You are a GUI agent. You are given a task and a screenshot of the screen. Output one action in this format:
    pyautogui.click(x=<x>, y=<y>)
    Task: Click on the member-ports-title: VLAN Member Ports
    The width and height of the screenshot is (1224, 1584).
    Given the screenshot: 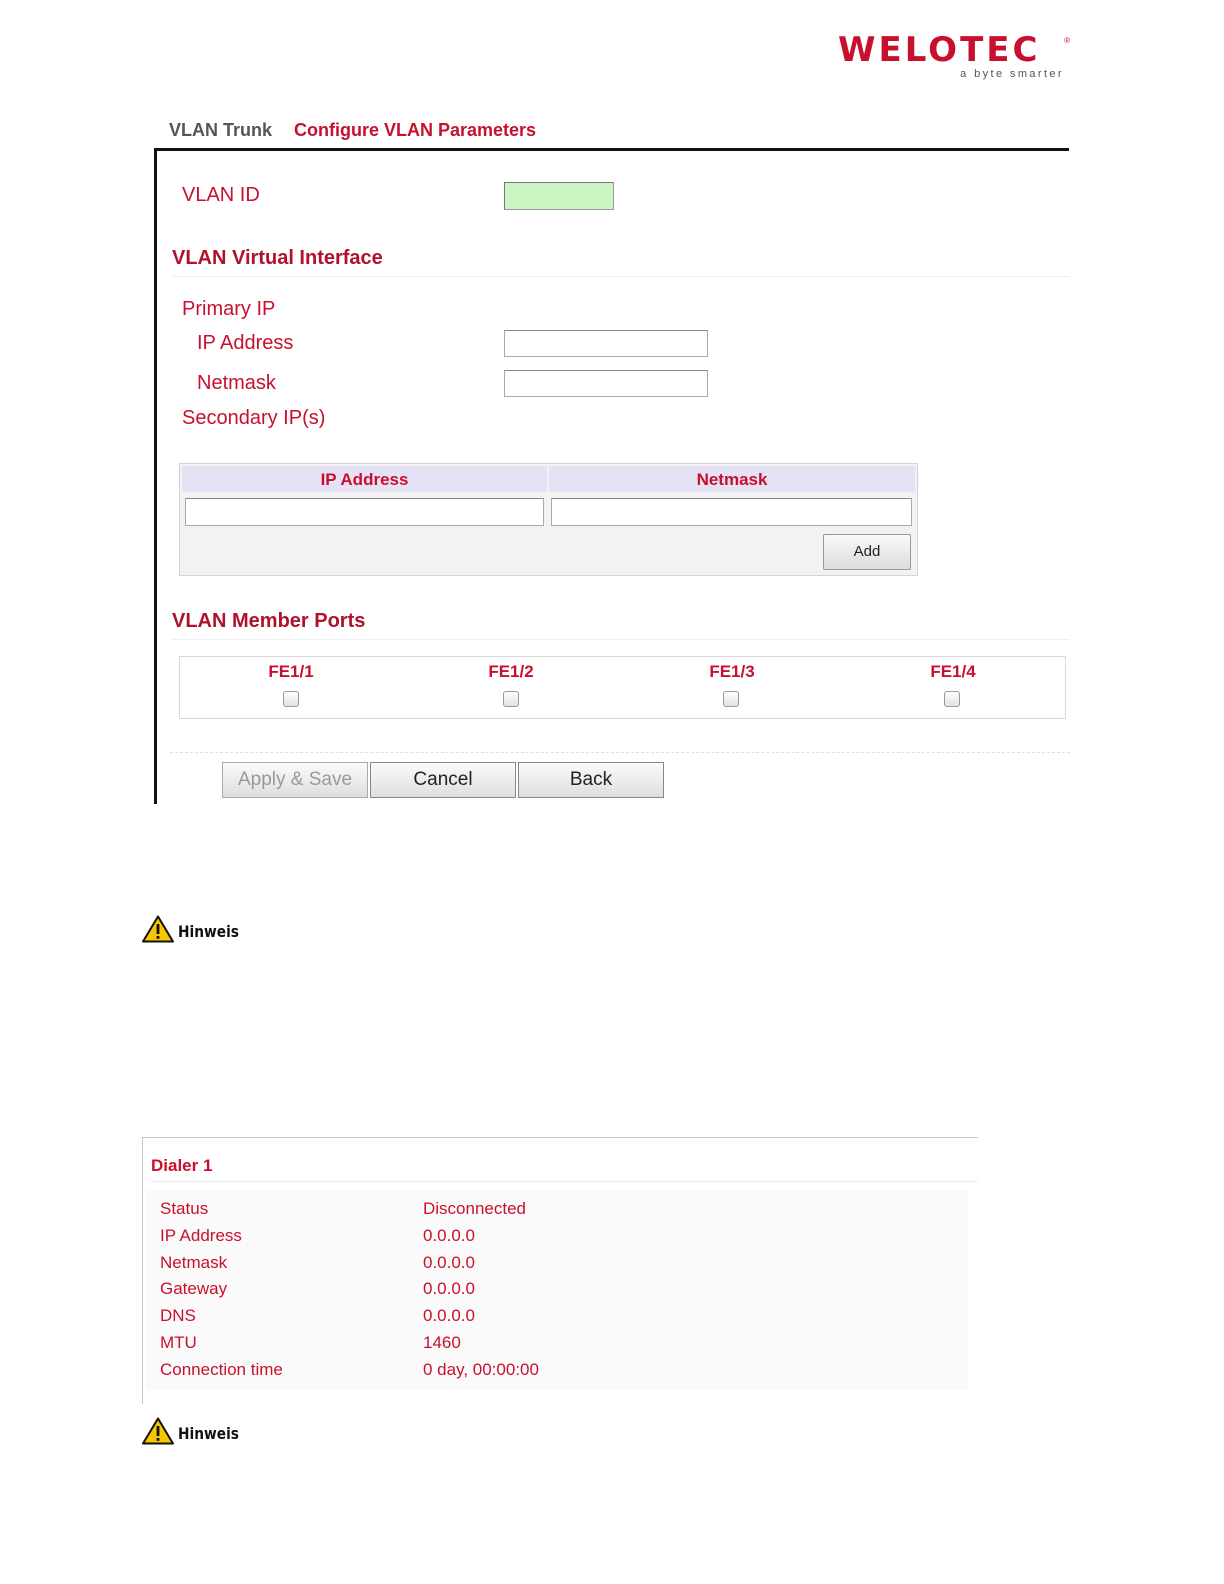 What is the action you would take?
    pyautogui.click(x=269, y=621)
    